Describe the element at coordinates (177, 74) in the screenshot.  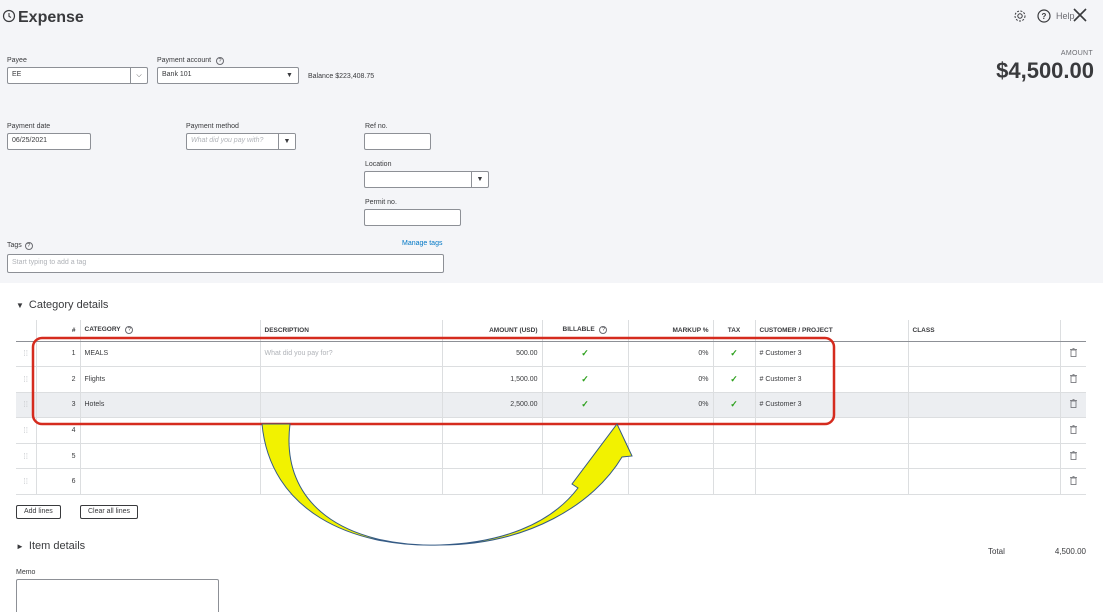
I see `payment-account-value: Bank 101` at that location.